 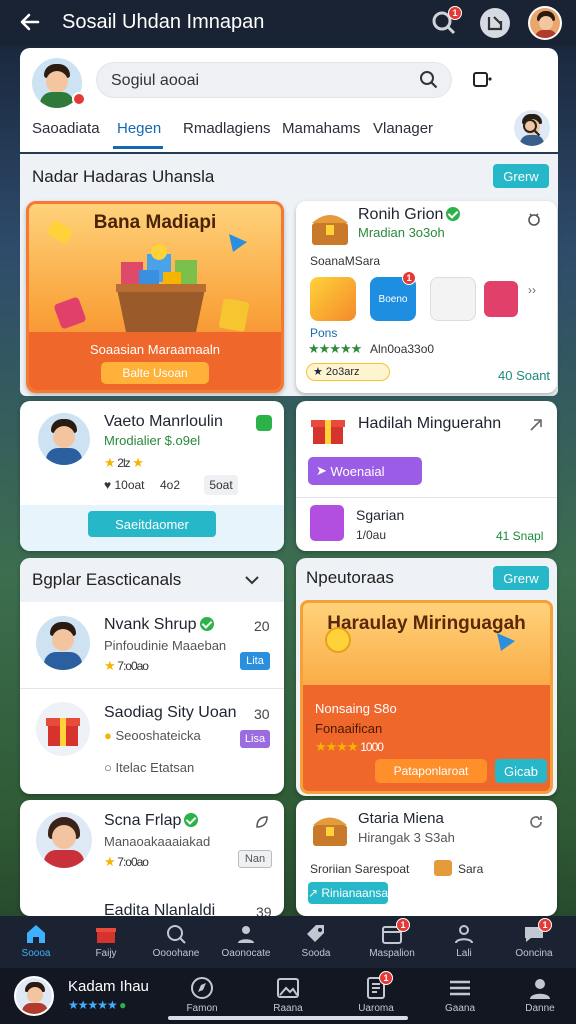 What do you see at coordinates (126, 861) in the screenshot?
I see `friend-rating: ★ 7:o0ao` at bounding box center [126, 861].